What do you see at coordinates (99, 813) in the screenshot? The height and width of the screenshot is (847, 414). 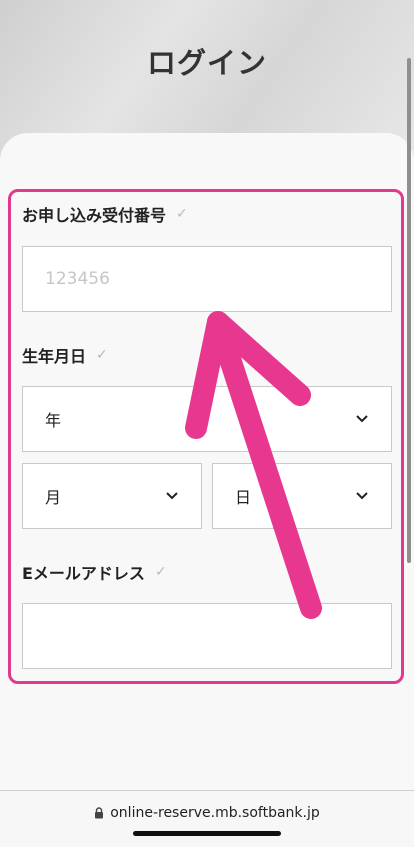 I see `lock-icon` at bounding box center [99, 813].